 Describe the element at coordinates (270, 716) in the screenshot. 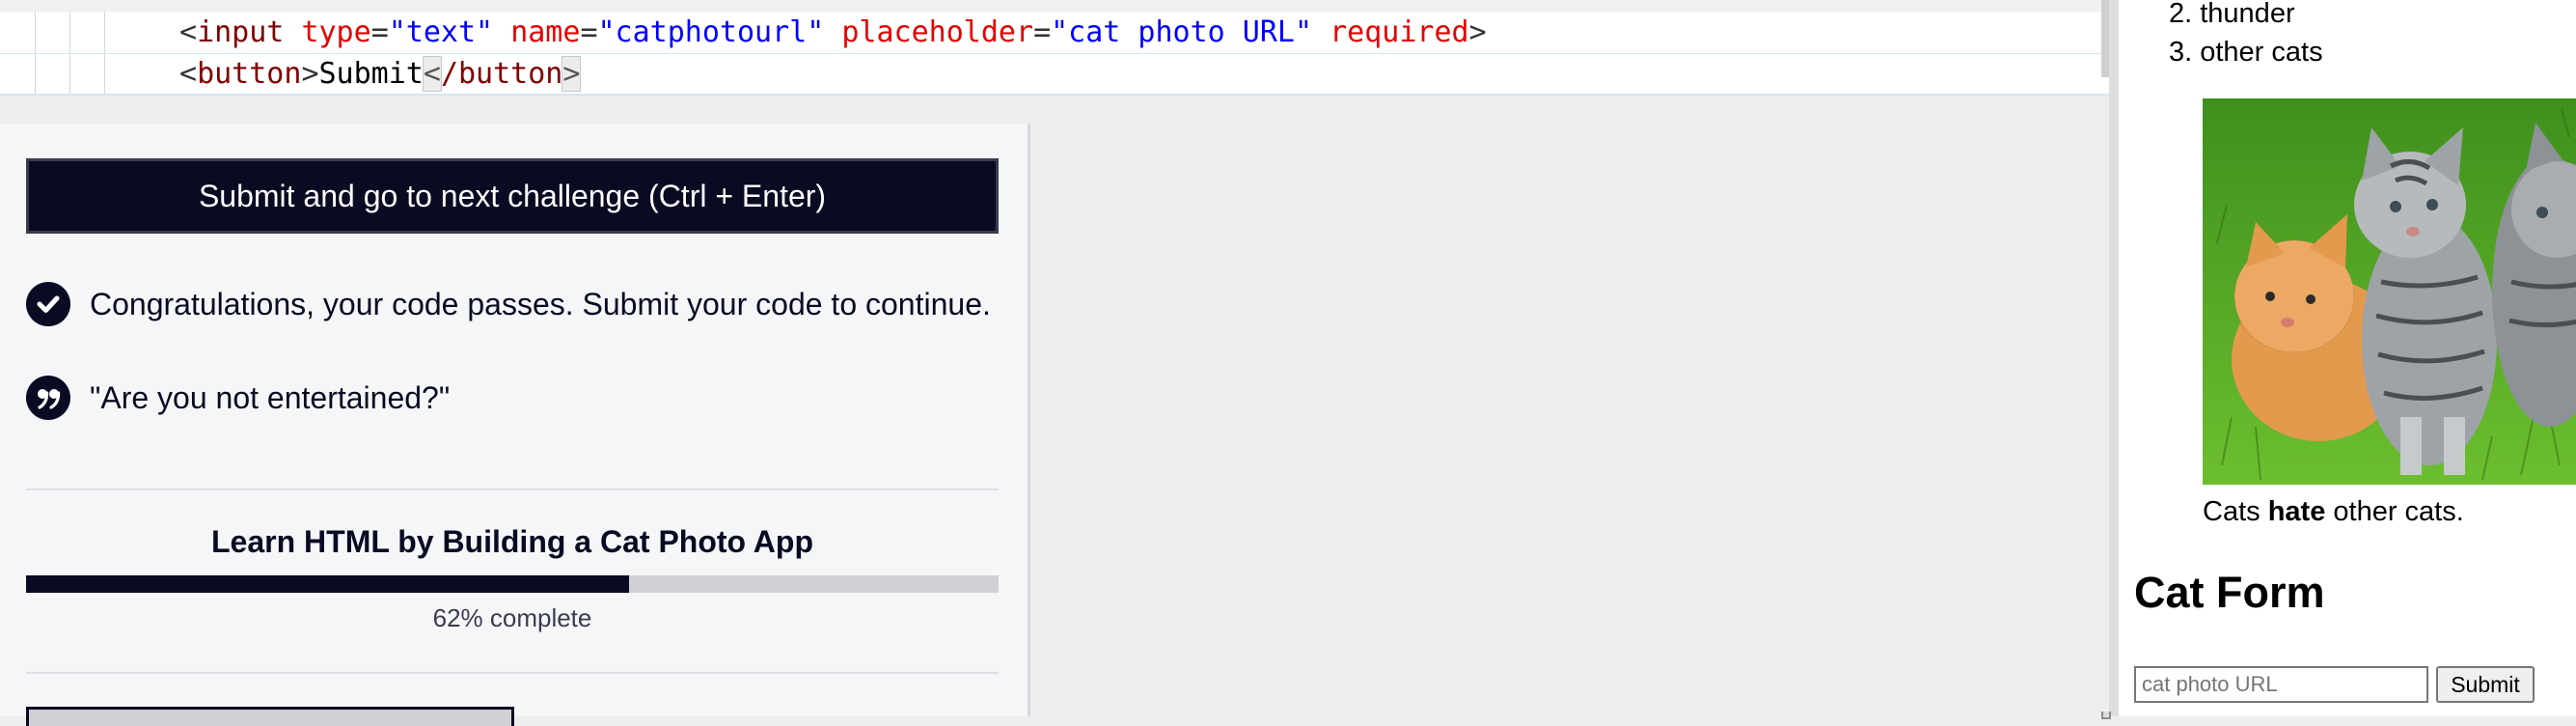

I see `next-button-partial` at that location.